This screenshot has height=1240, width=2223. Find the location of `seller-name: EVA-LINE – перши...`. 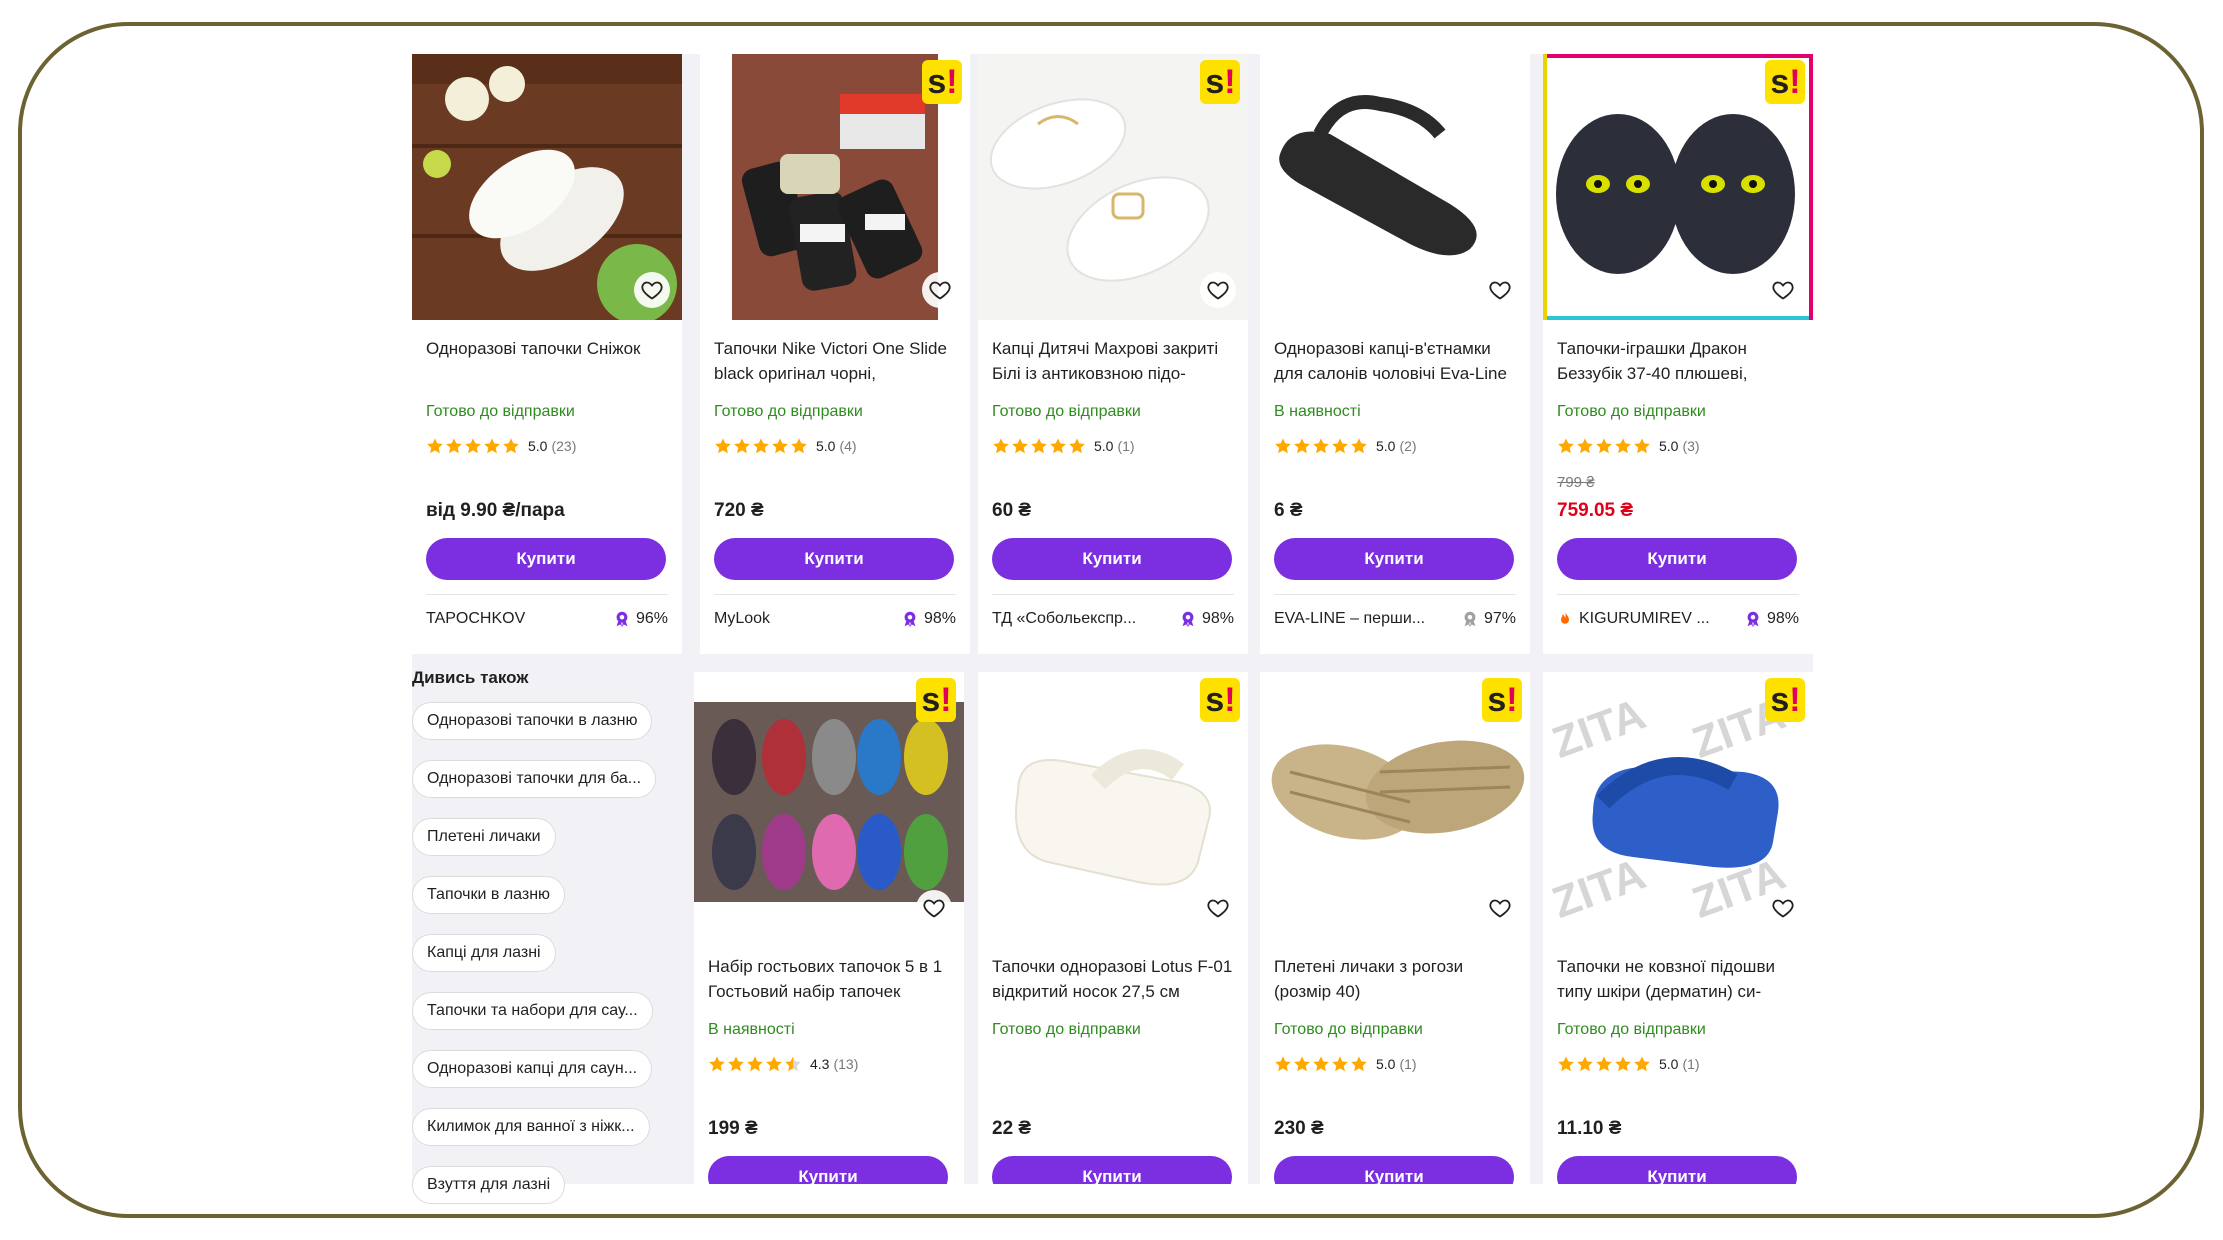

seller-name: EVA-LINE – перши... is located at coordinates (1349, 619).